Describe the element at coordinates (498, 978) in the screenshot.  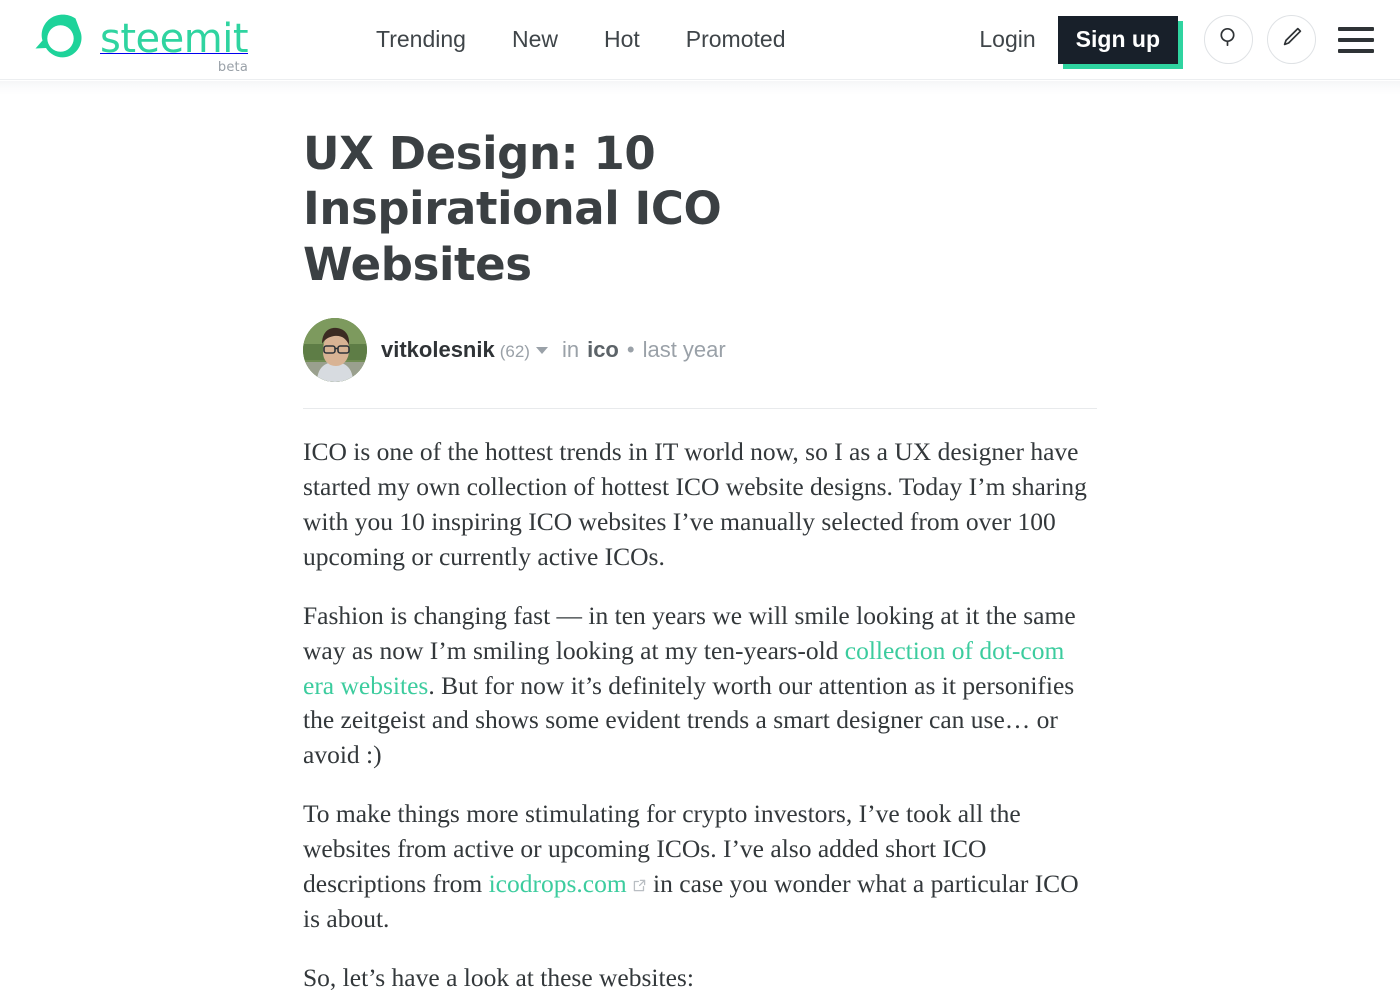
I see `post-paragraph-4: So, let’s have a look at these websites:` at that location.